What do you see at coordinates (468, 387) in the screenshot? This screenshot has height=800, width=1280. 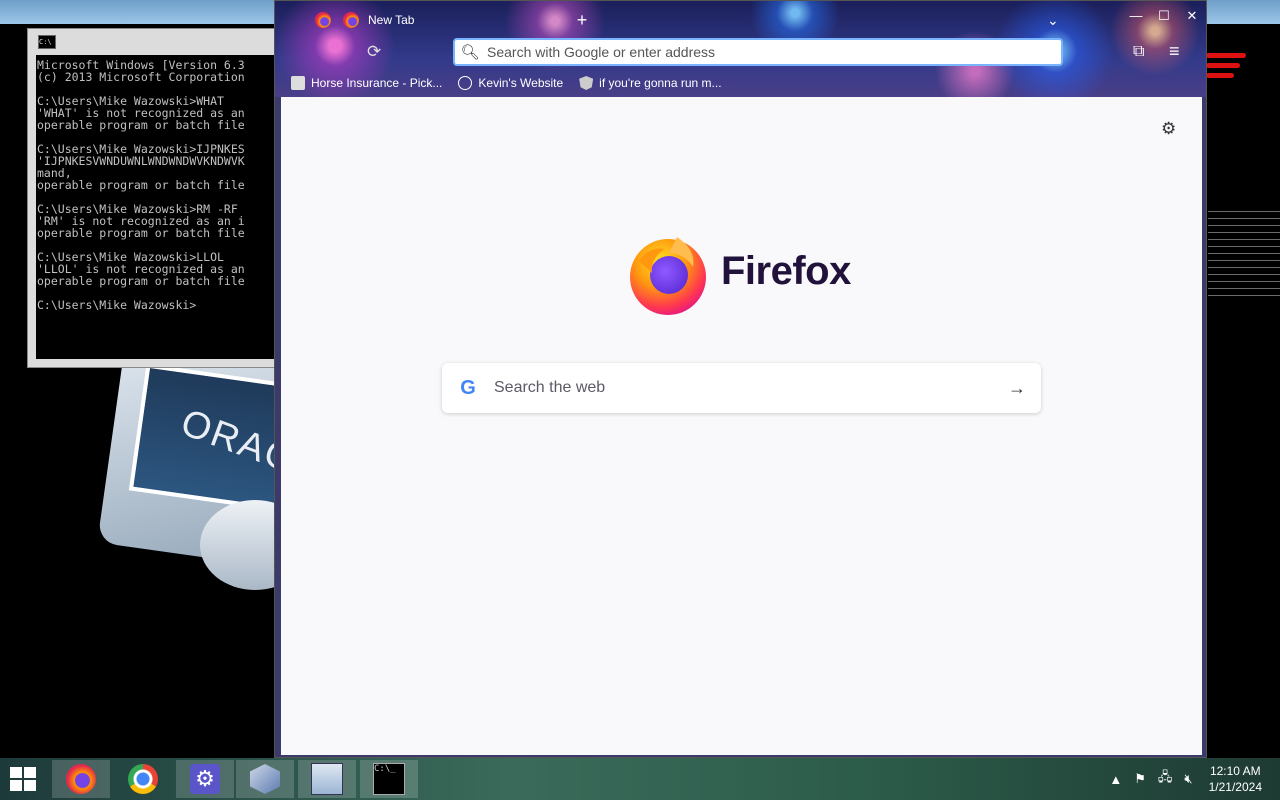 I see `google-icon: G` at bounding box center [468, 387].